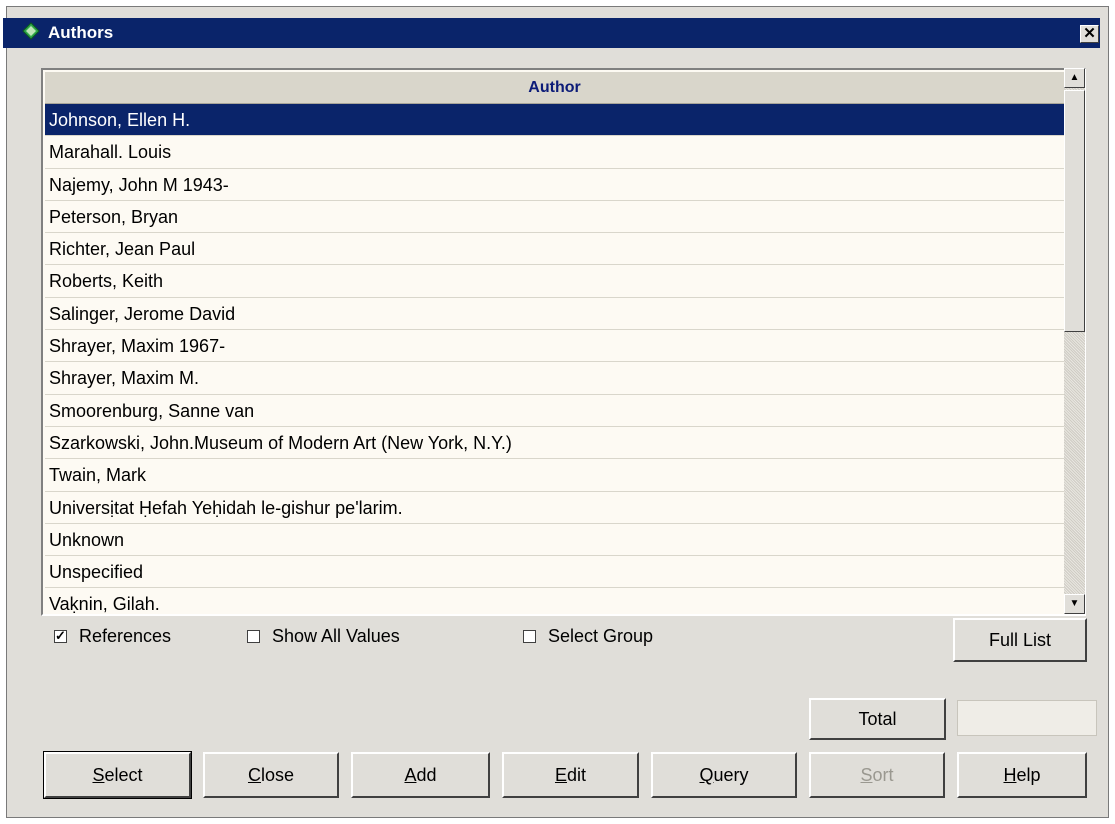 The height and width of the screenshot is (824, 1115). What do you see at coordinates (271, 775) in the screenshot?
I see `close-button: Close` at bounding box center [271, 775].